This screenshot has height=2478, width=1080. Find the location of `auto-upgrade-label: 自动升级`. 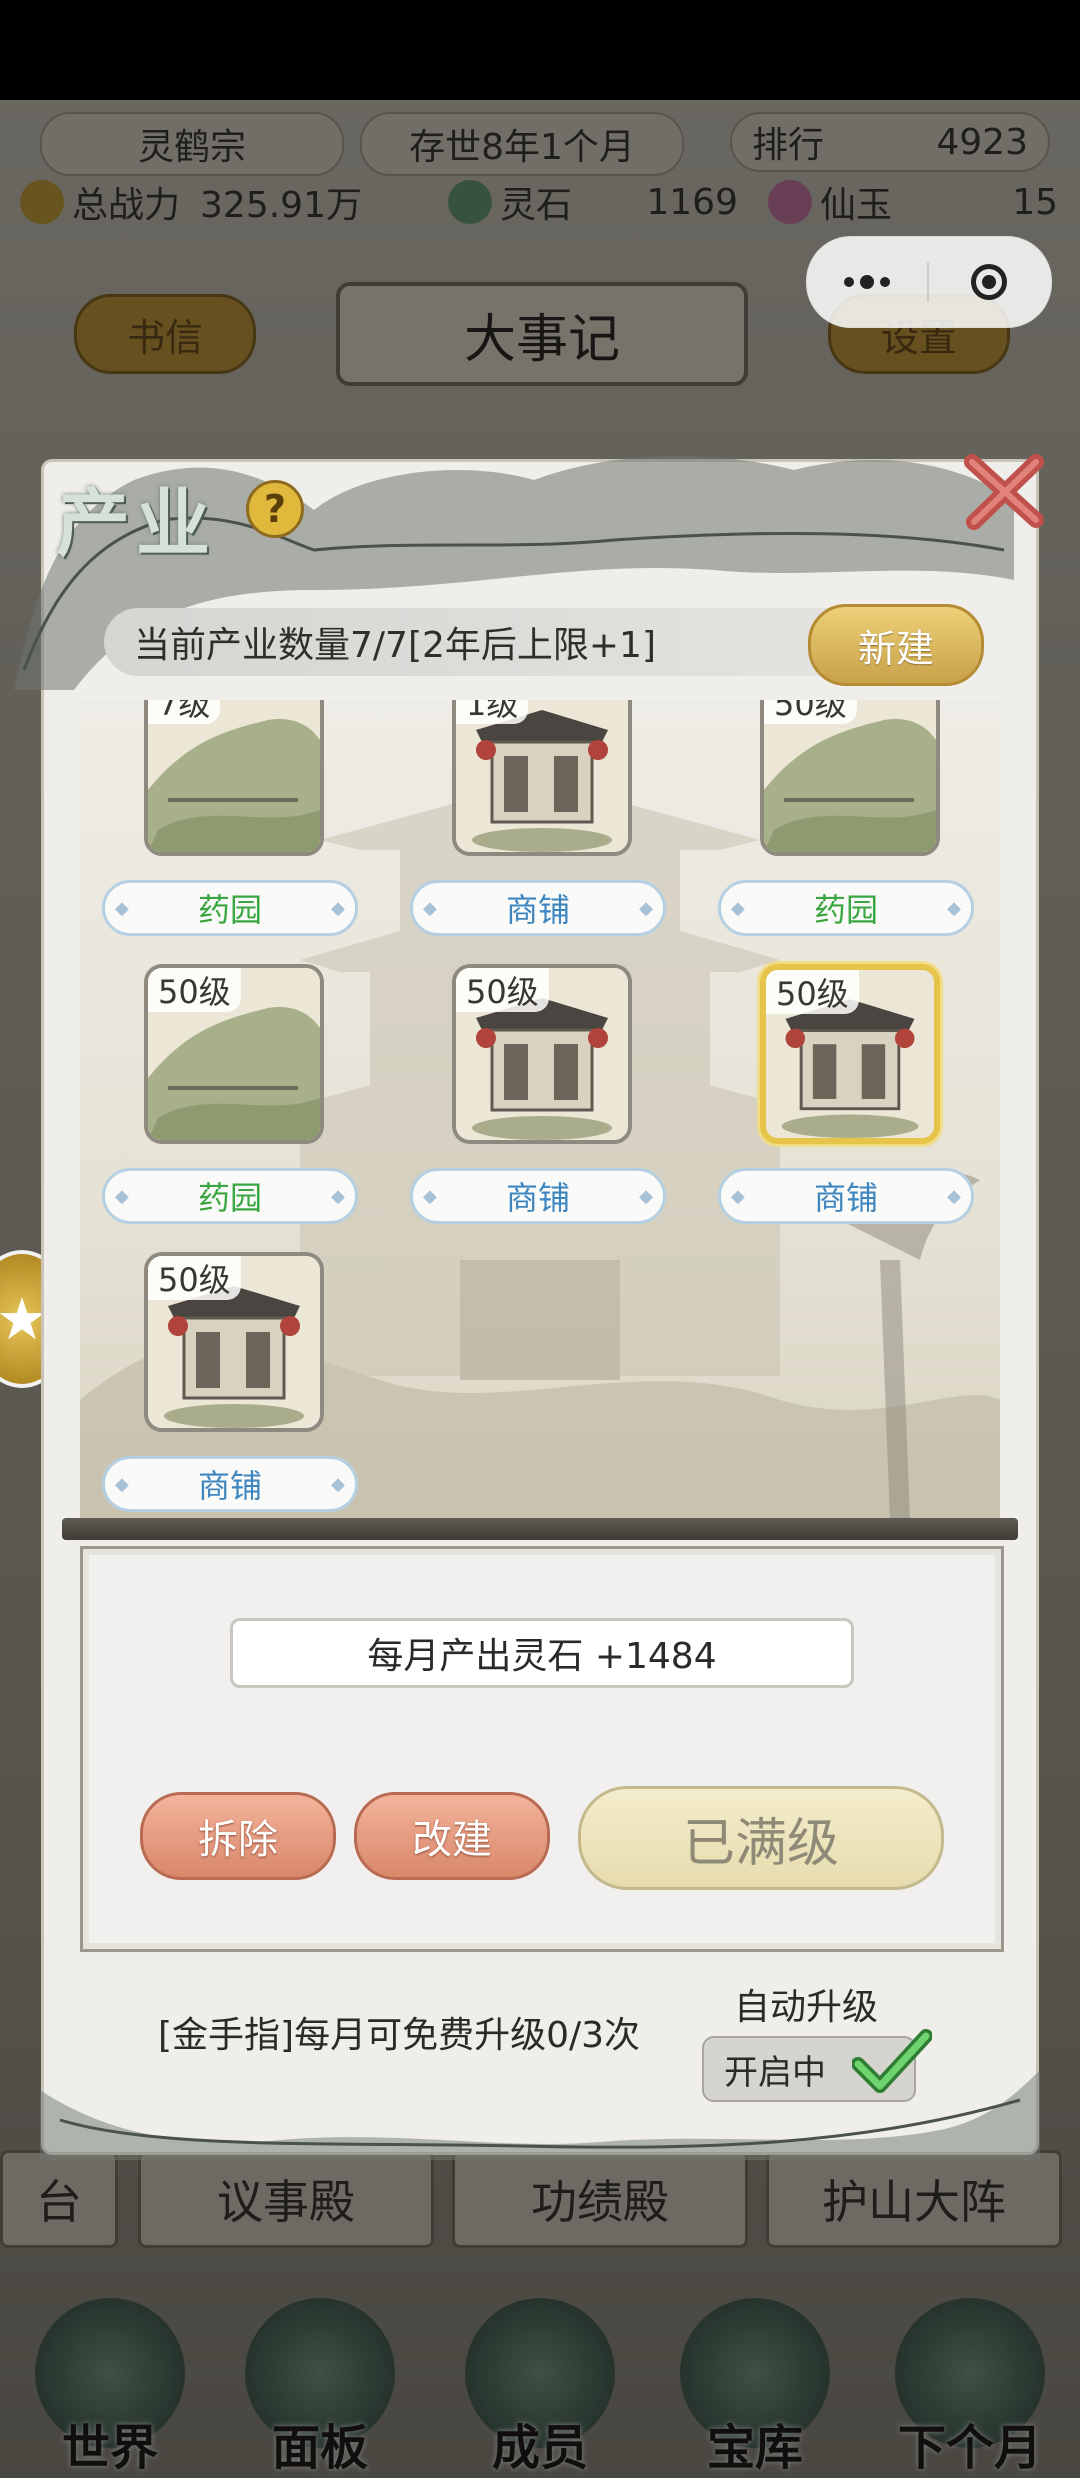

auto-upgrade-label: 自动升级 is located at coordinates (806, 2007).